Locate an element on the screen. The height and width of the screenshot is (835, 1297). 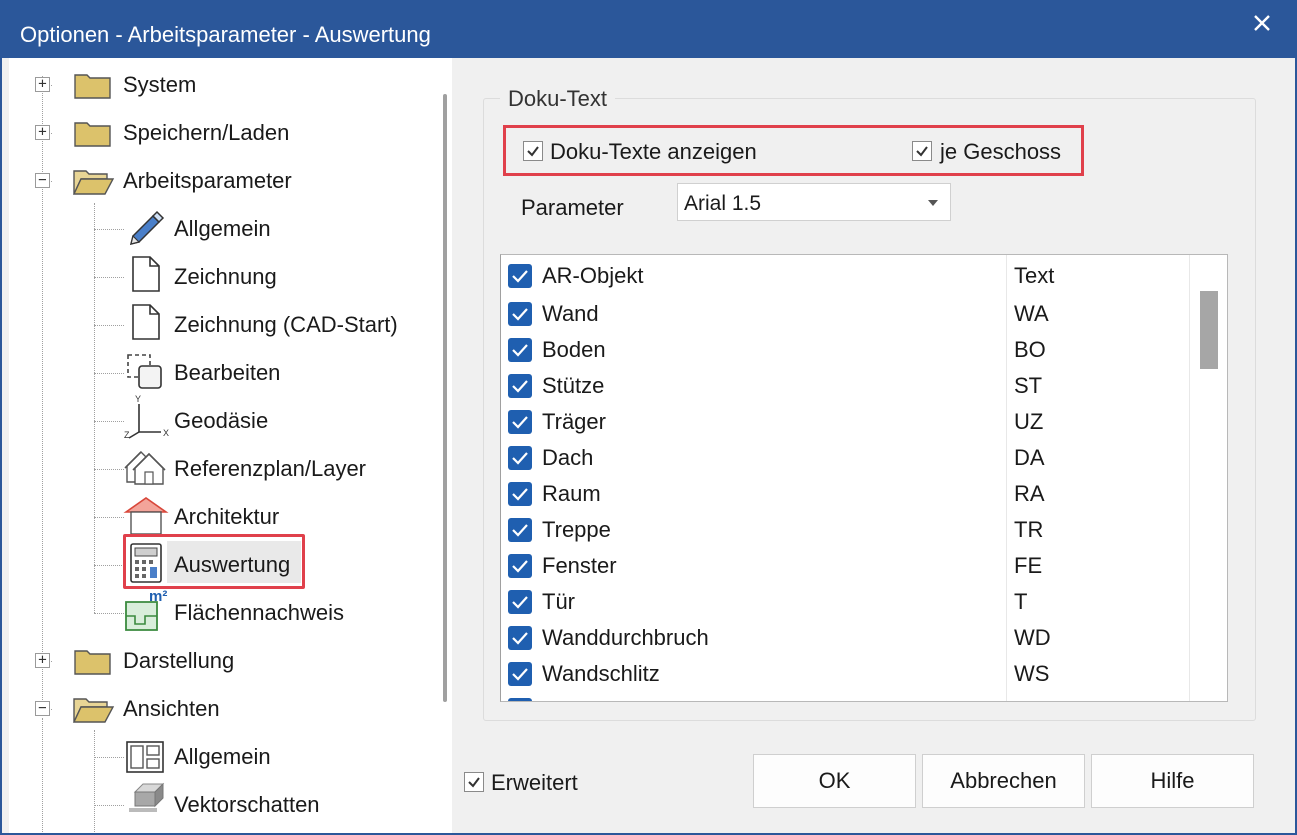
collapse-toggle-ansichten: − is located at coordinates (42, 708).